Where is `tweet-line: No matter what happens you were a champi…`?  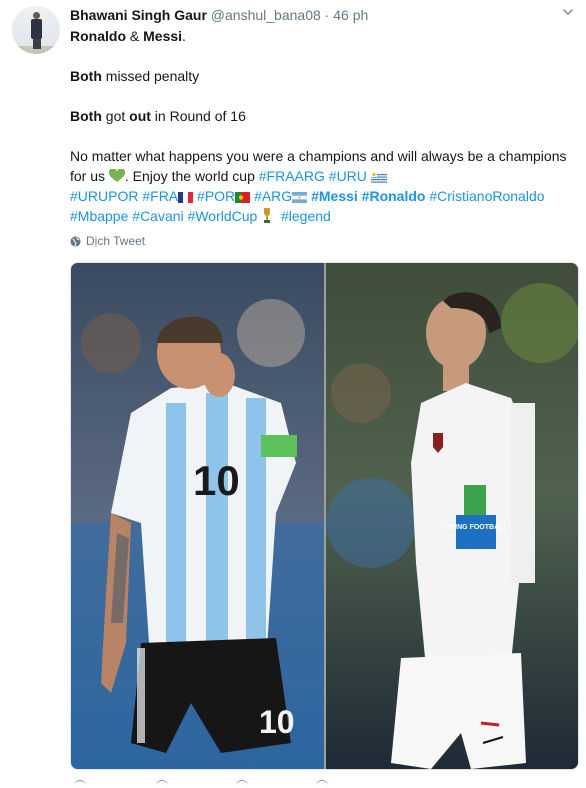
tweet-line: No matter what happens you were a champi… is located at coordinates (320, 156).